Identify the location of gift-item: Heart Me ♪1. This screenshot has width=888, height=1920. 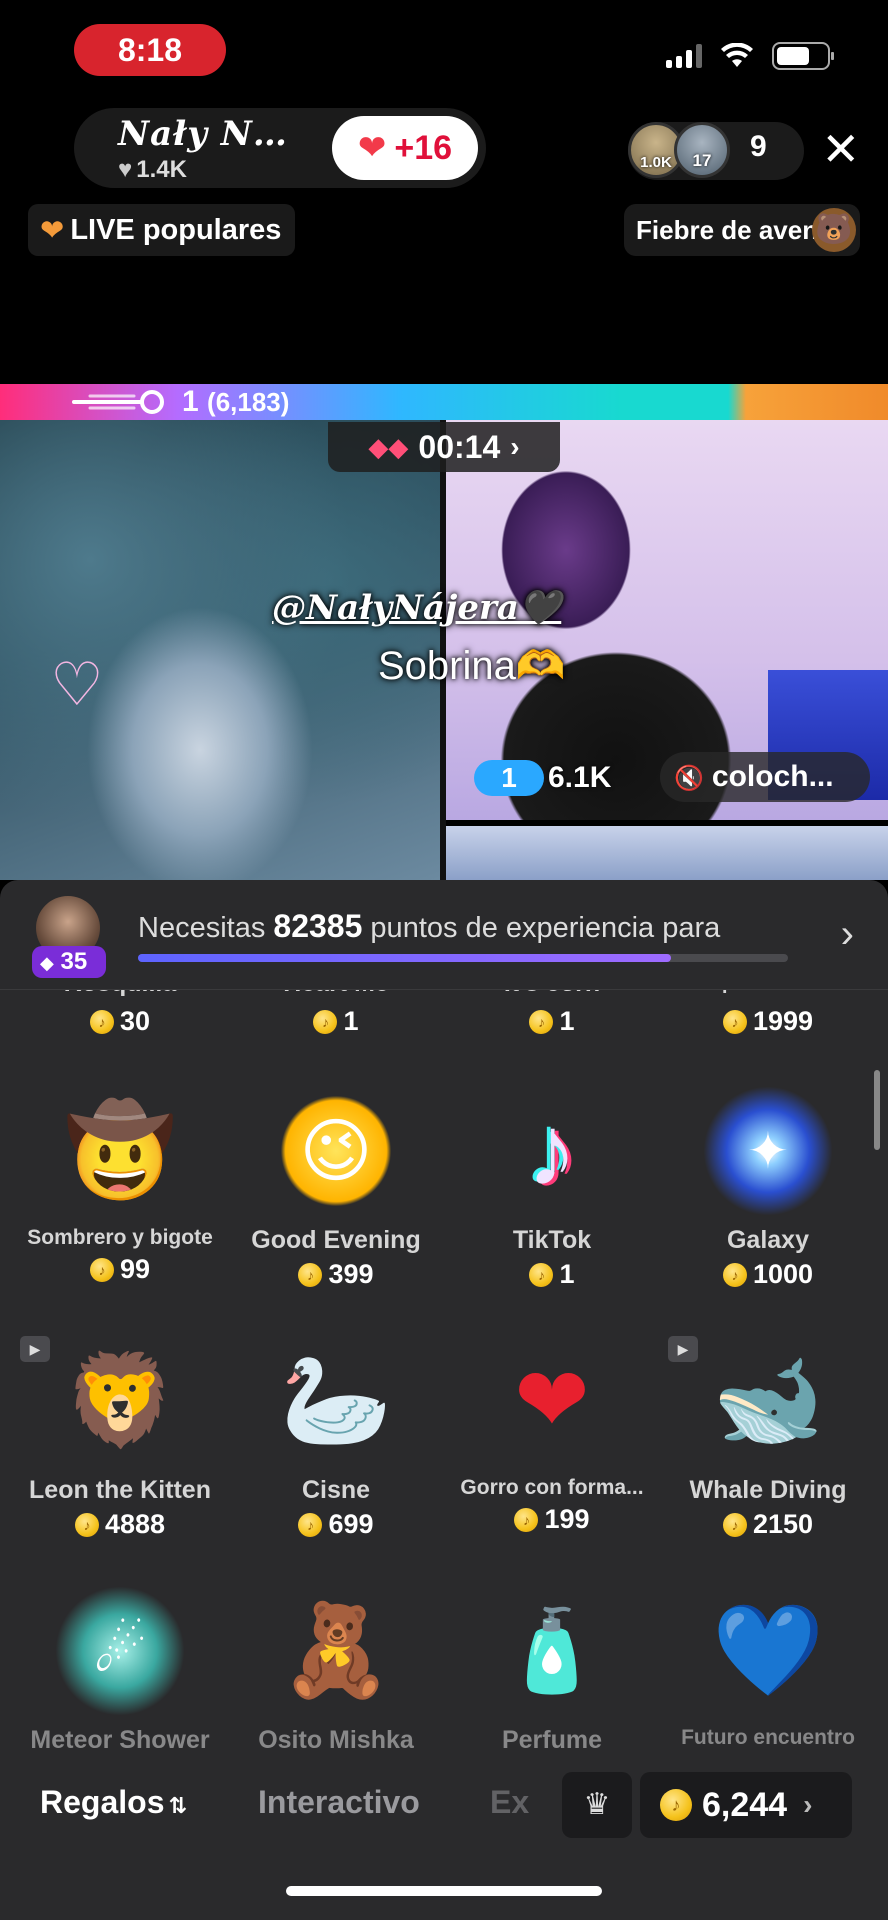
(336, 1013).